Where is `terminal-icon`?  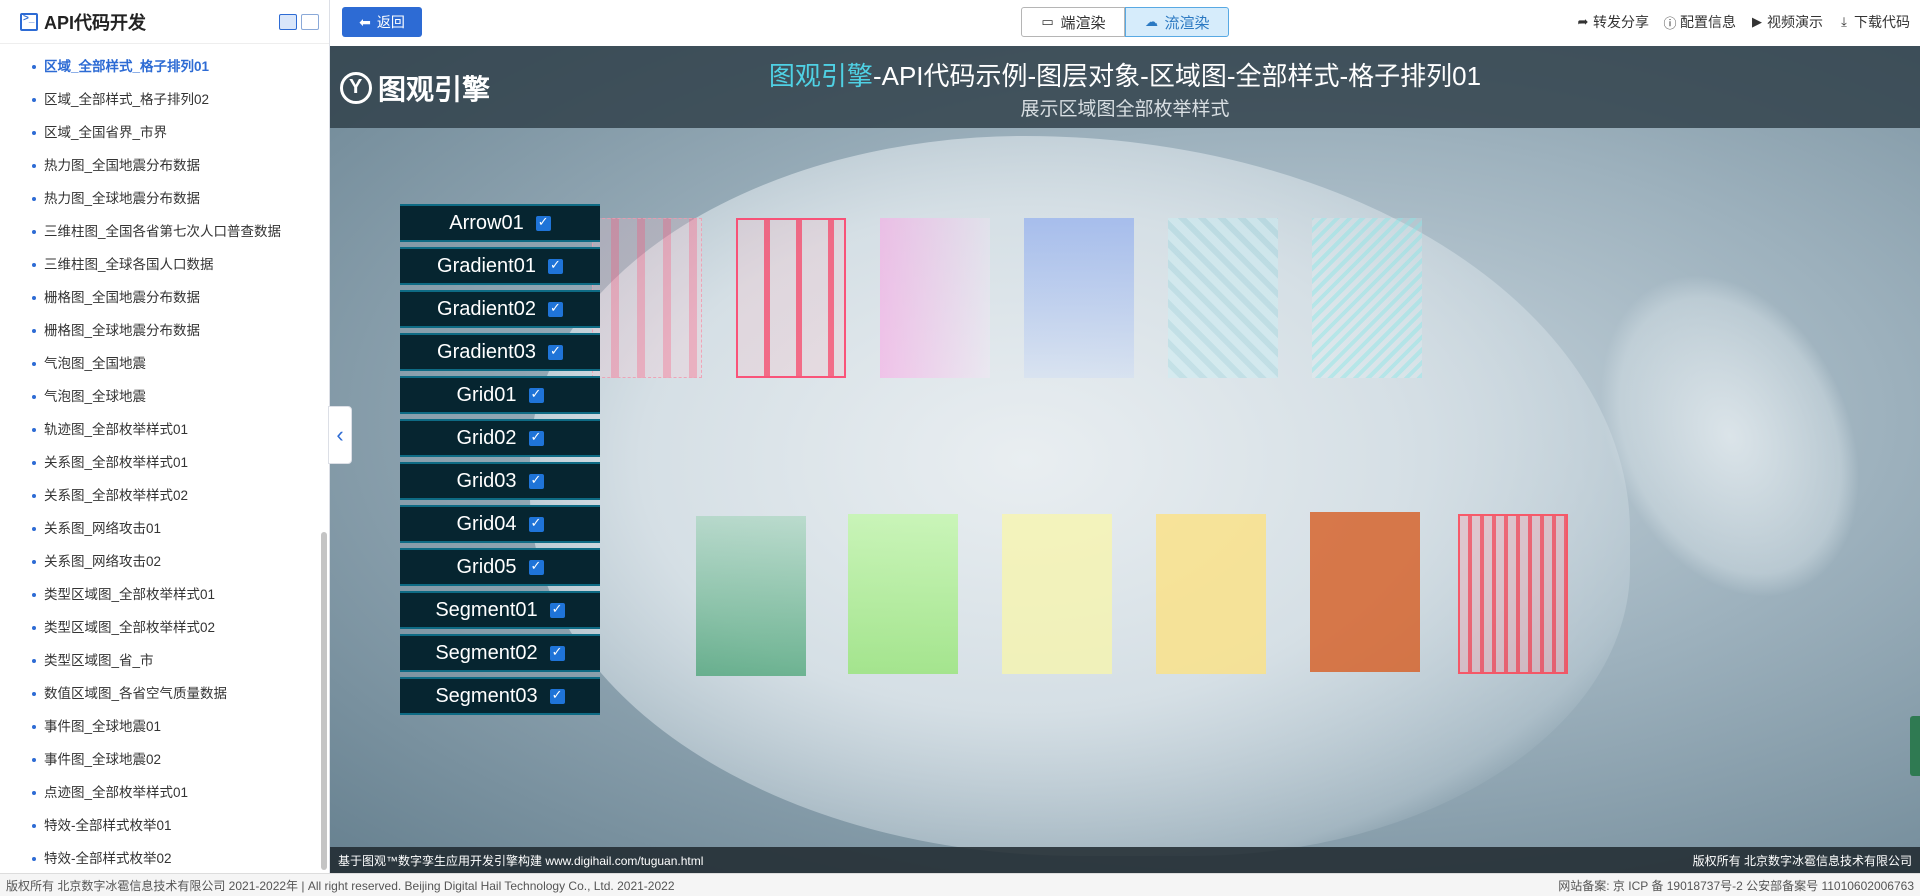 terminal-icon is located at coordinates (29, 21).